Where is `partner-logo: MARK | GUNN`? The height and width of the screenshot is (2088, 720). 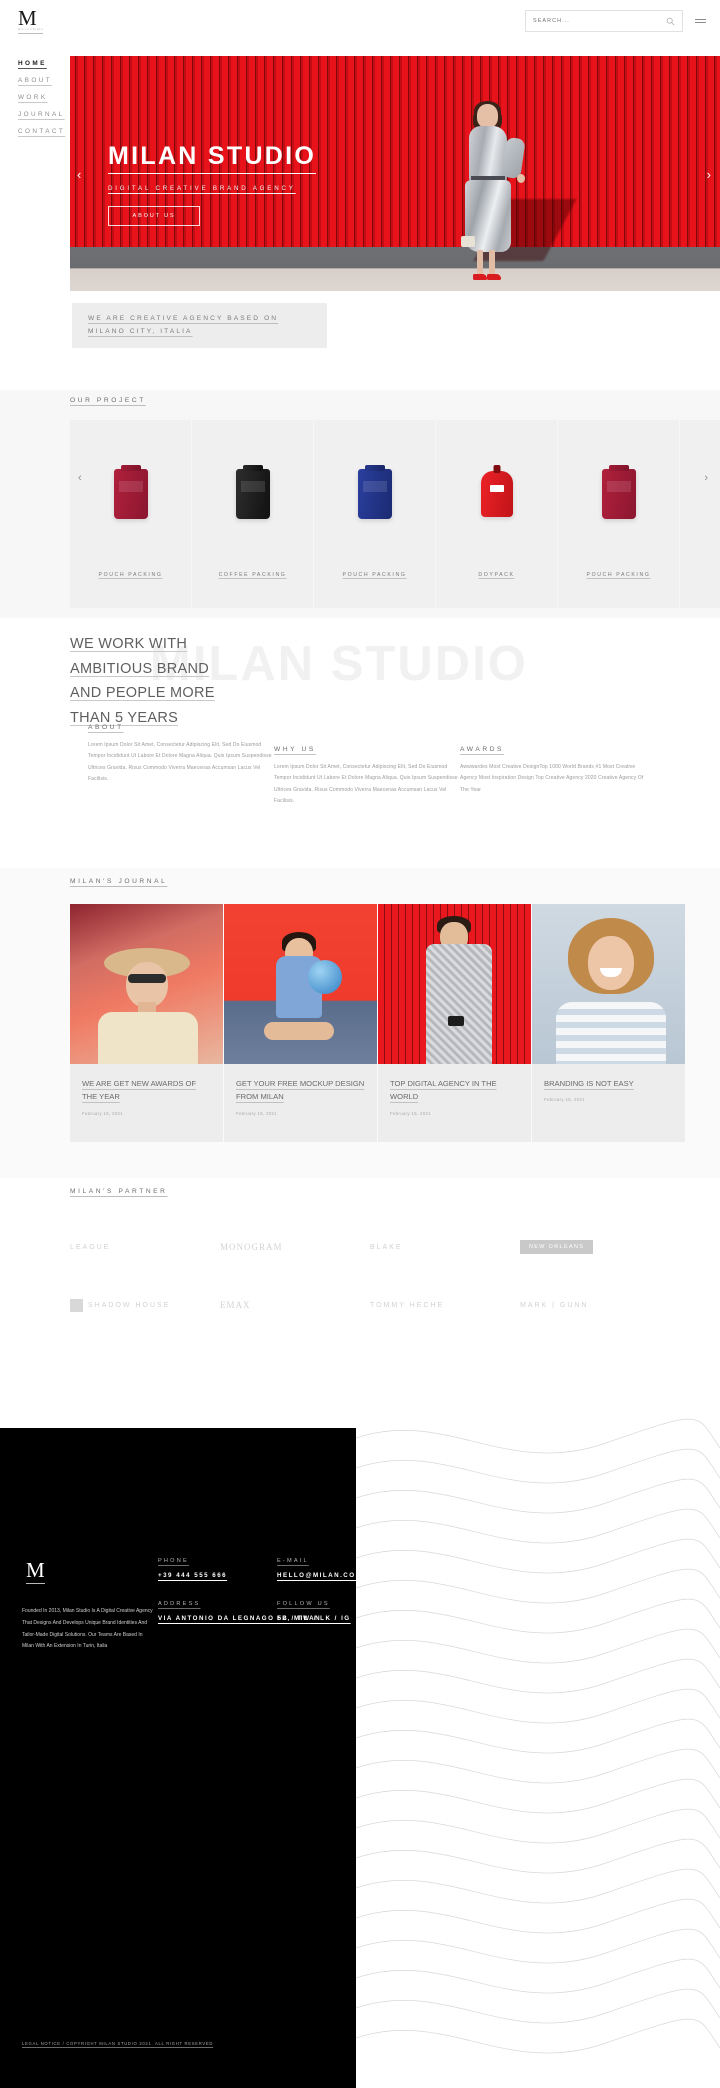
partner-logo: MARK | GUNN is located at coordinates (595, 1305).